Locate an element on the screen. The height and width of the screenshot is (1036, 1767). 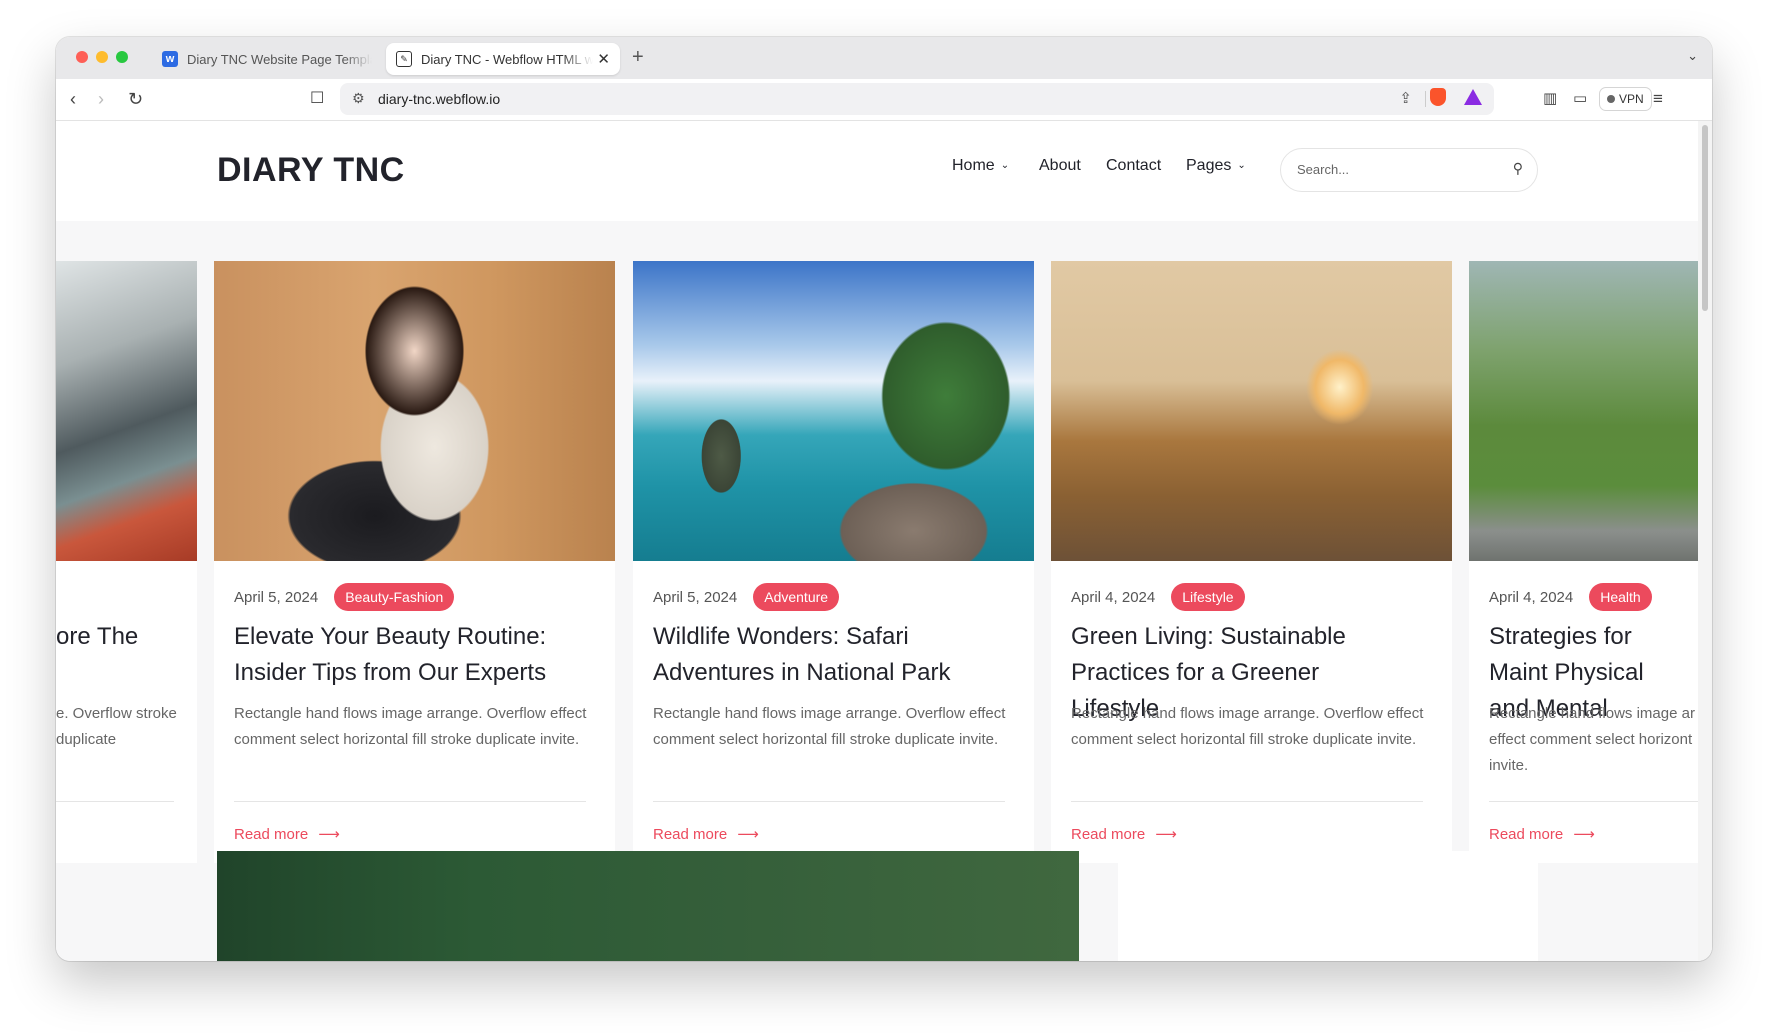
post-meta: April 5, 2024 Beauty-Fashion is located at coordinates (344, 597).